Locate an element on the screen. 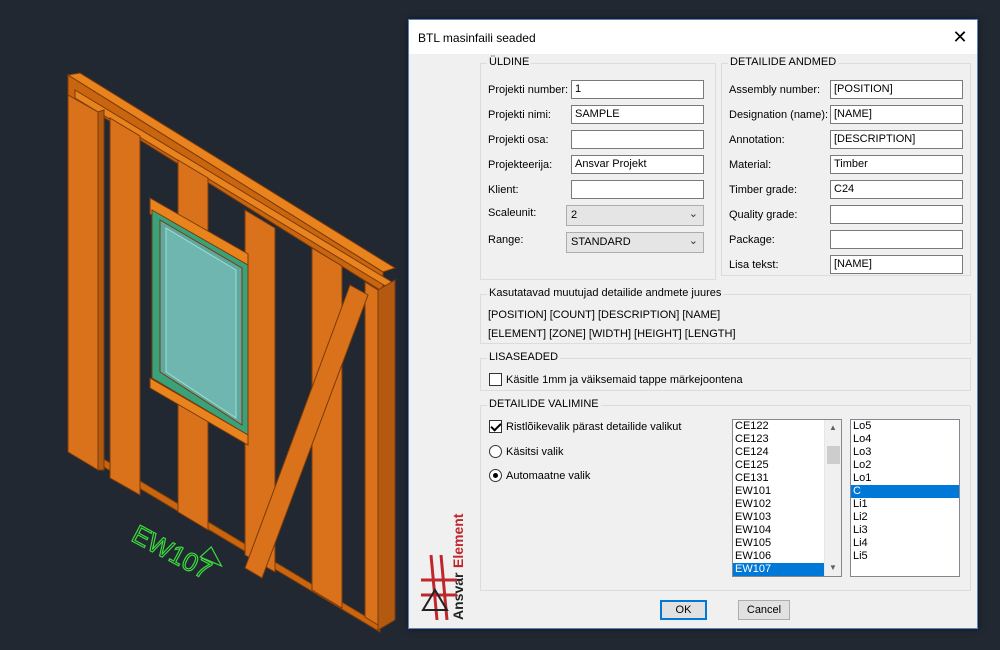 This screenshot has height=650, width=1000. scroll-down-icon: ▼ is located at coordinates (833, 568).